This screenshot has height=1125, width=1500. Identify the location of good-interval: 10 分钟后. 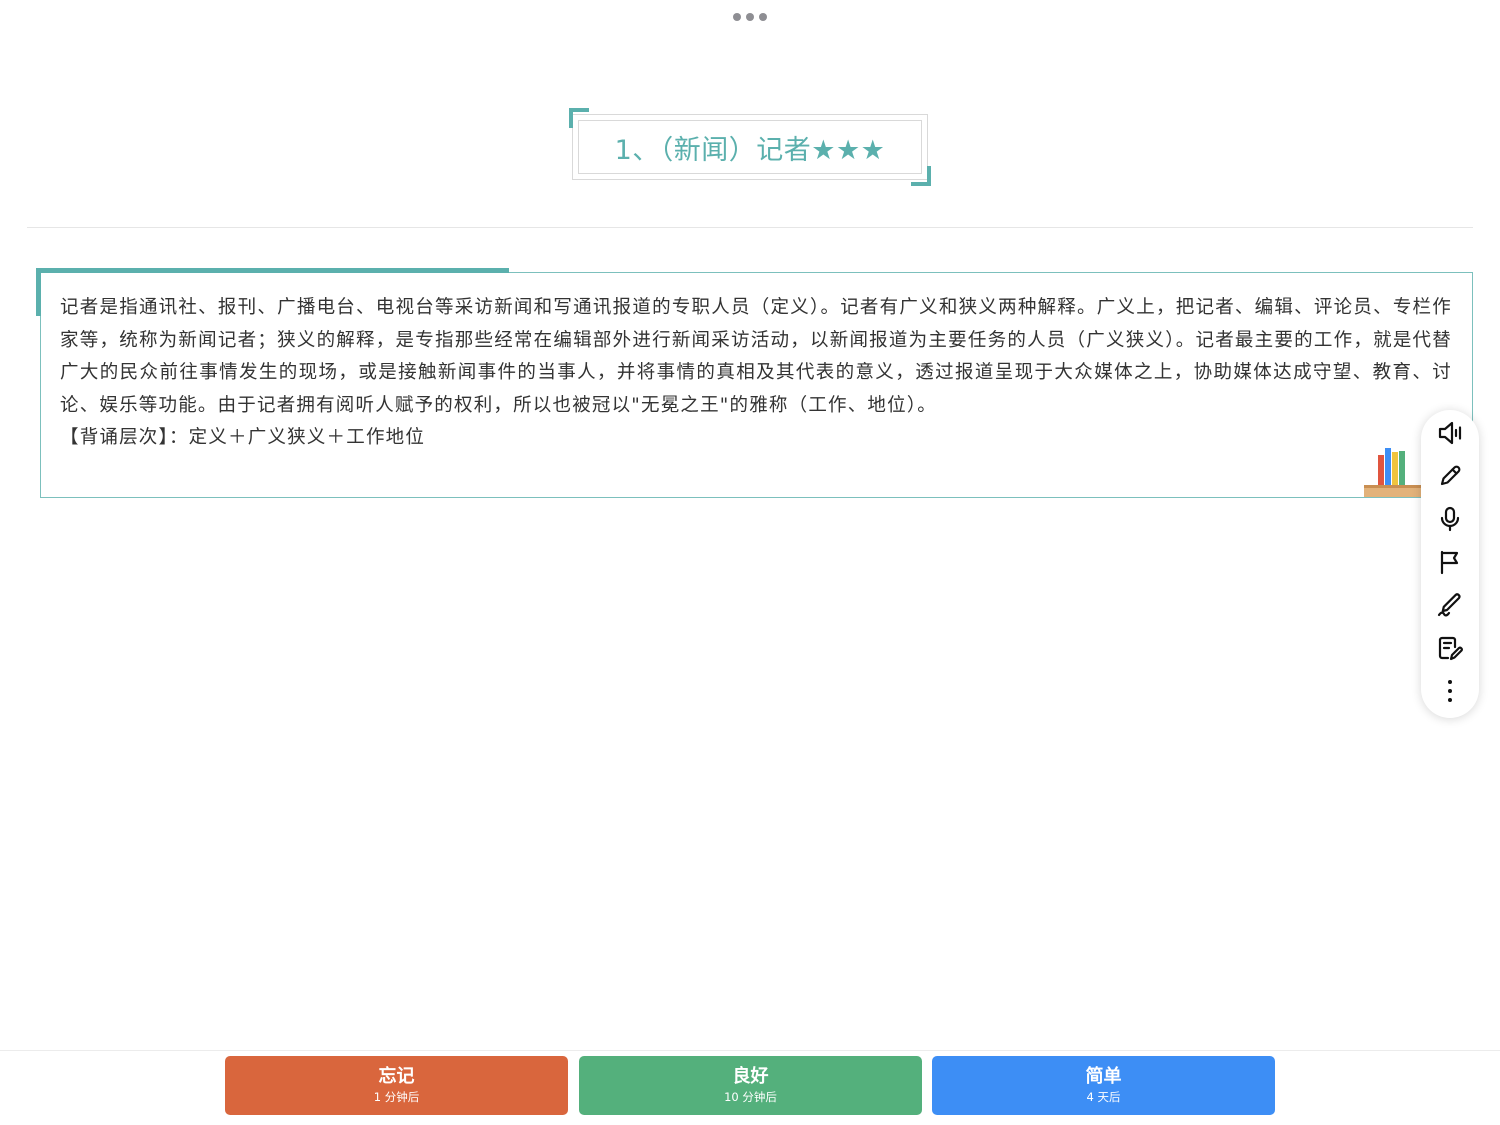
(750, 1097).